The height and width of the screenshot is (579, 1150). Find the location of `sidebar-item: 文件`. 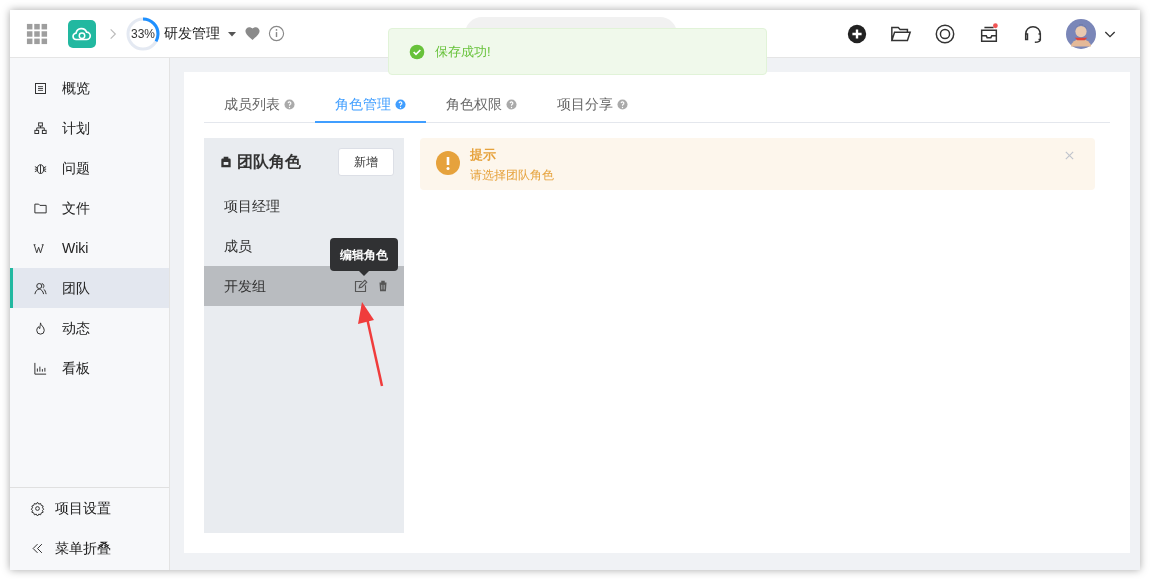

sidebar-item: 文件 is located at coordinates (89, 208).